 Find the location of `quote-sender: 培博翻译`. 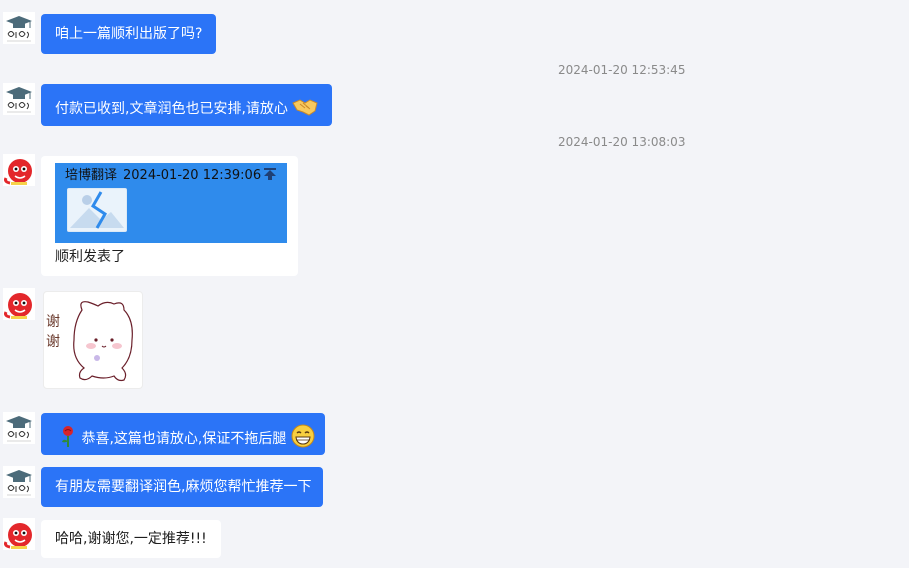

quote-sender: 培博翻译 is located at coordinates (91, 175).